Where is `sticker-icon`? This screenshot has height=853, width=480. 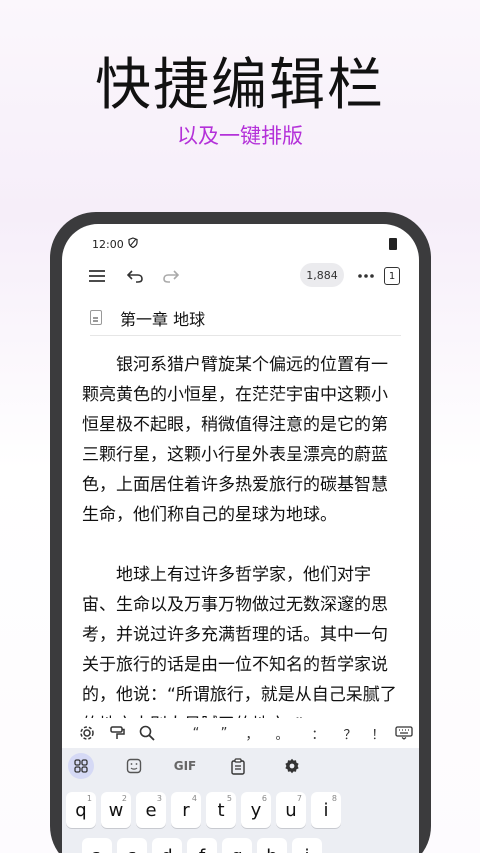 sticker-icon is located at coordinates (134, 766).